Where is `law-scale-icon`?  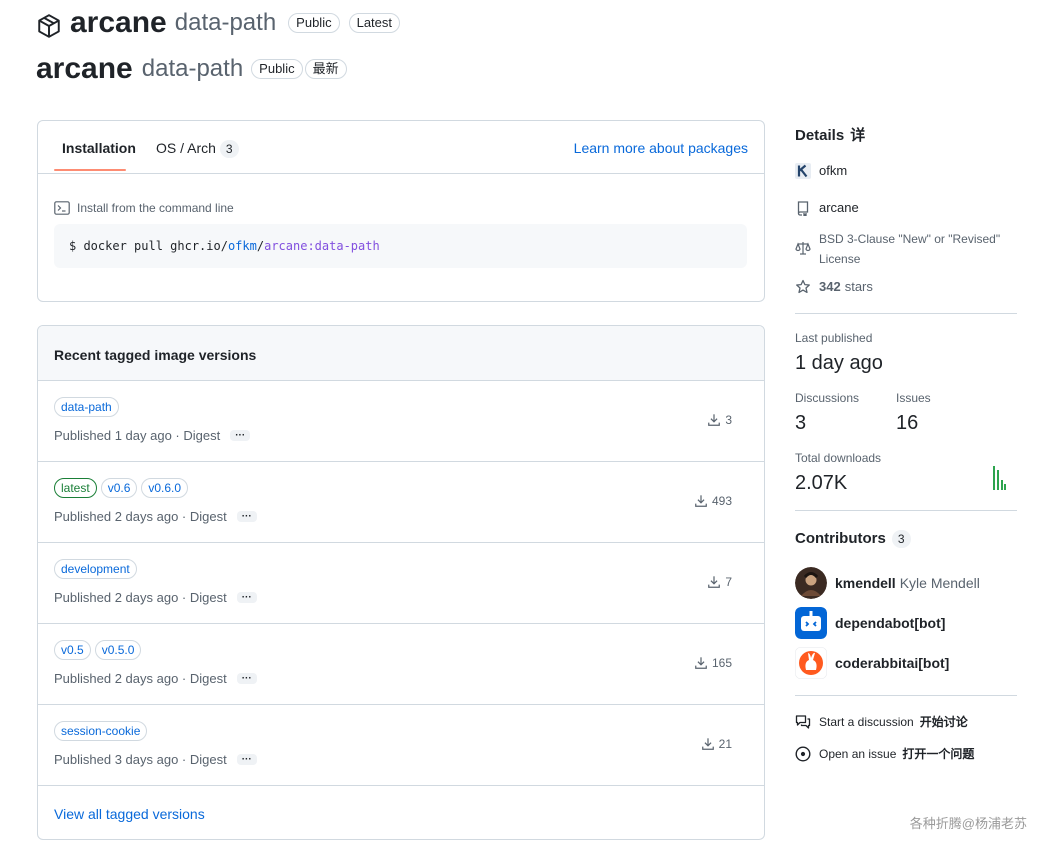
law-scale-icon is located at coordinates (803, 248).